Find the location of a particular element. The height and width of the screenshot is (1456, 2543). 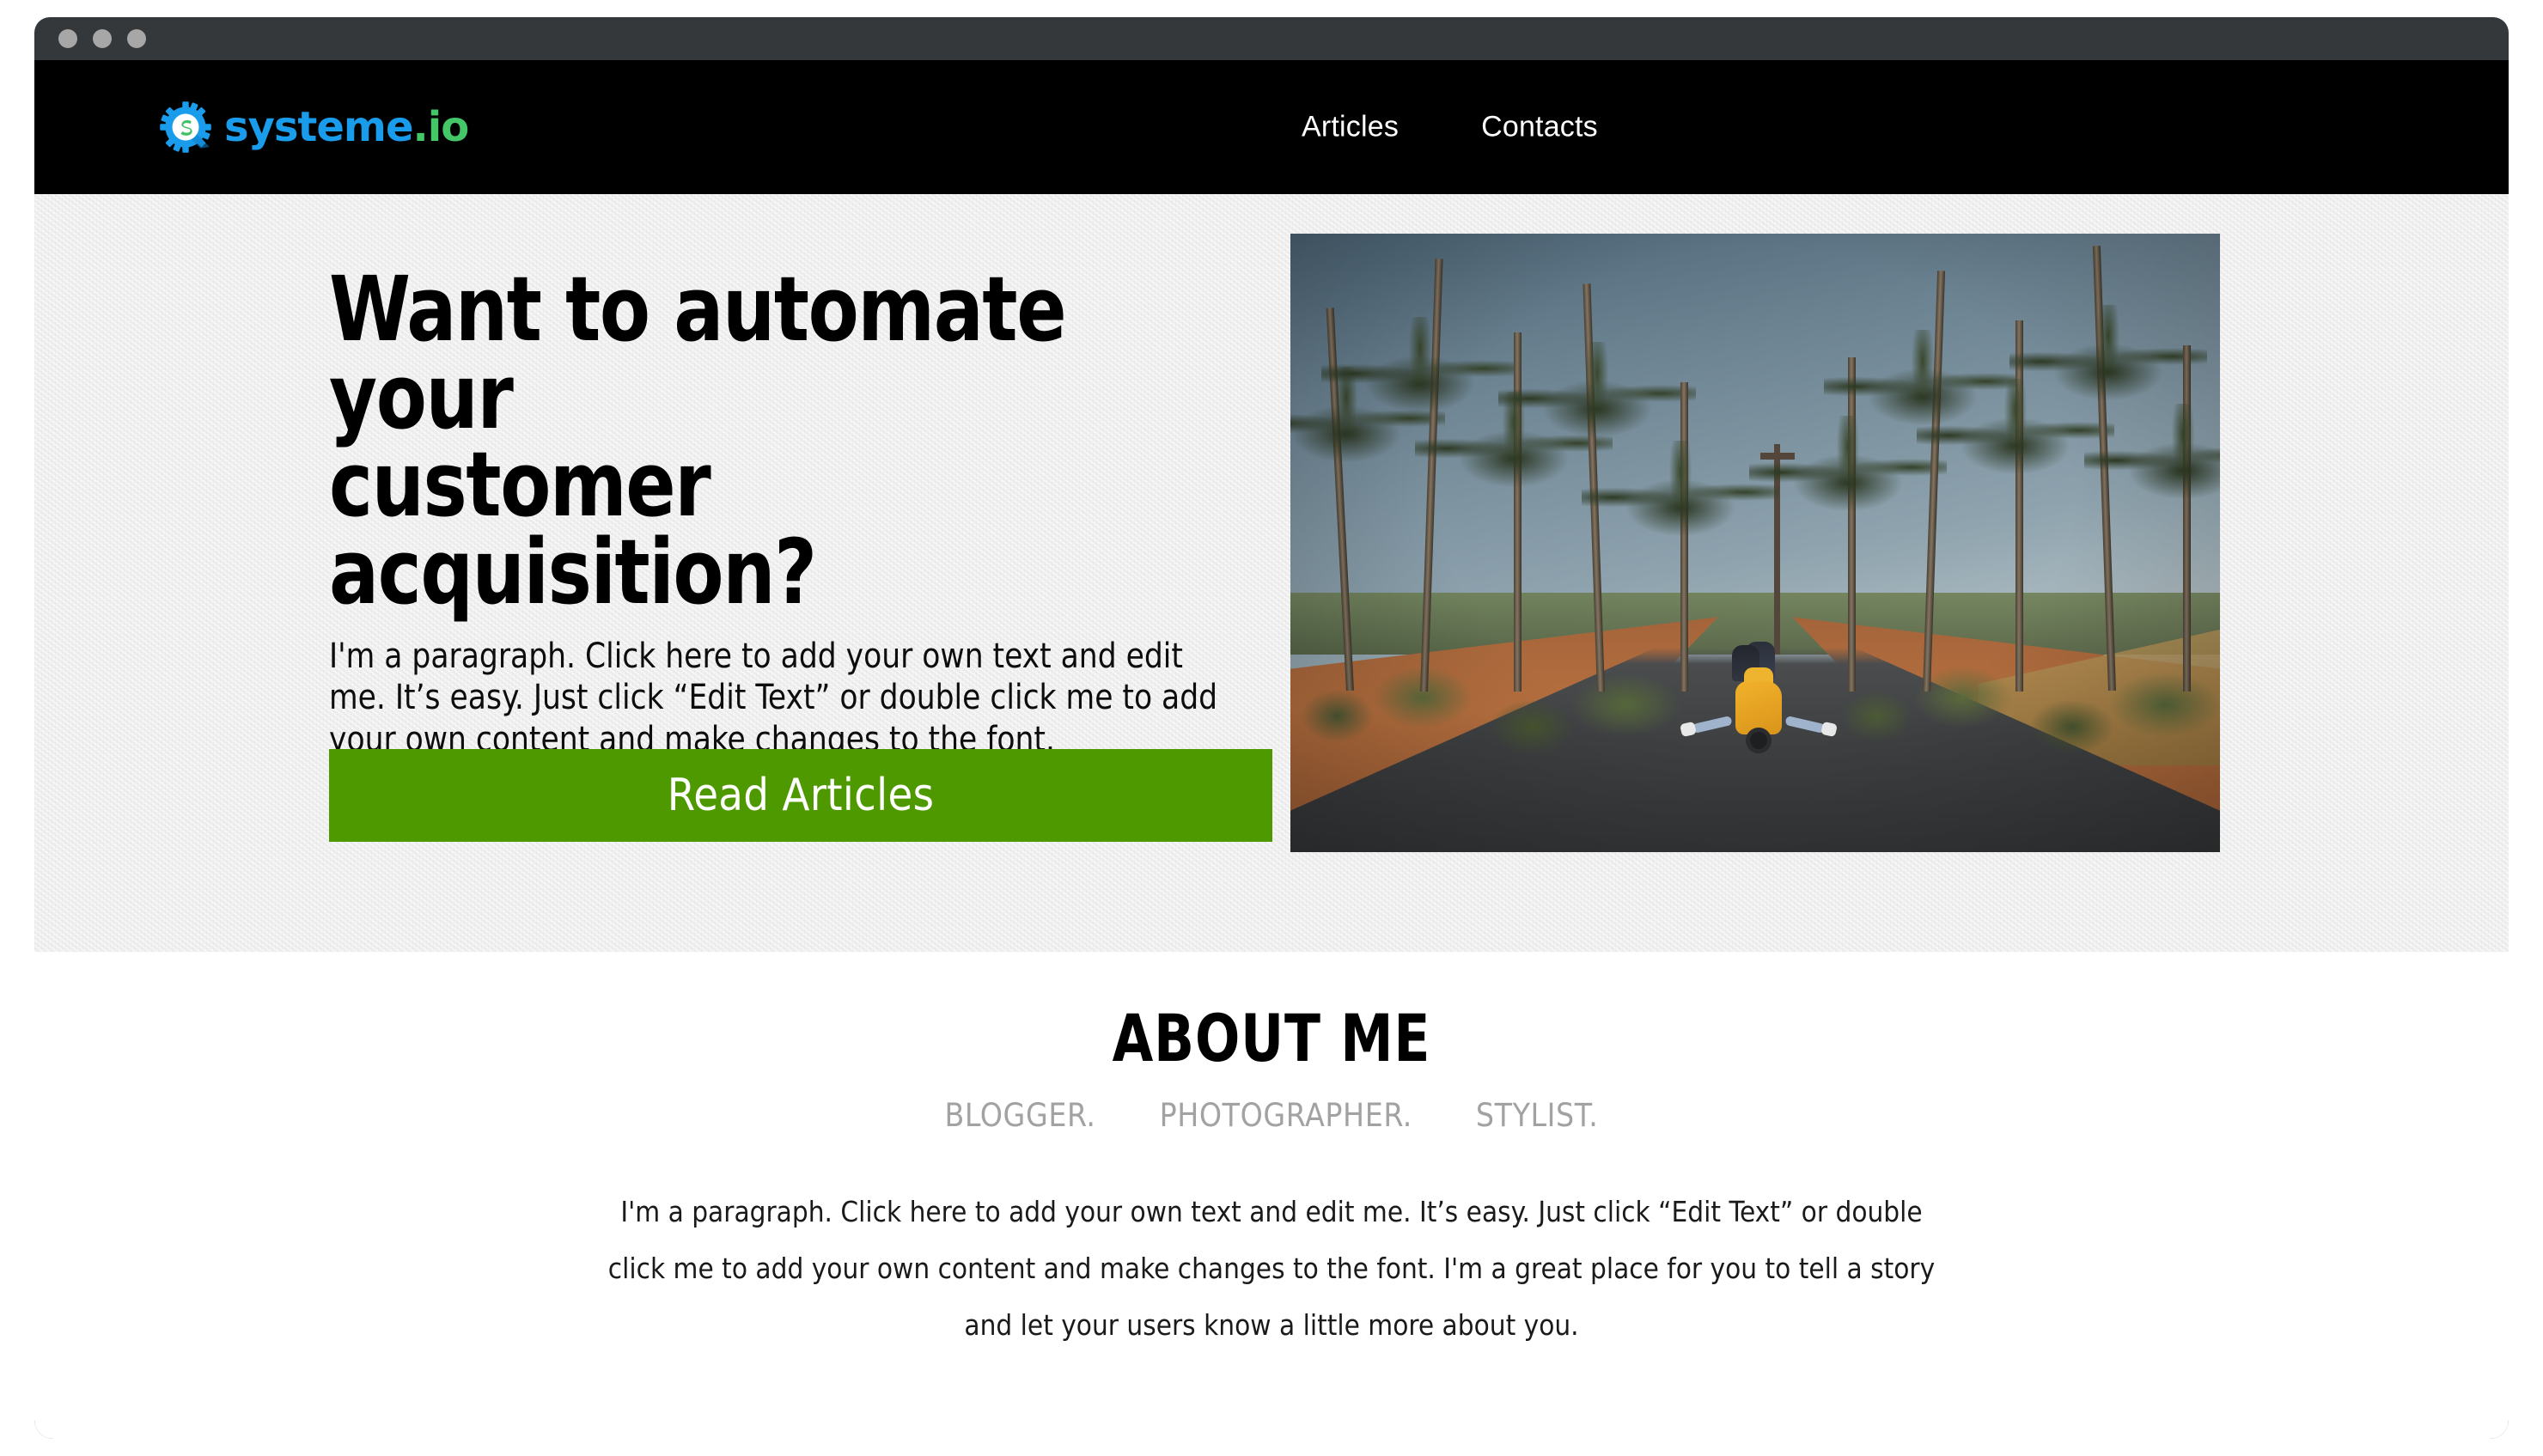

minimize-dot-icon is located at coordinates (102, 38).